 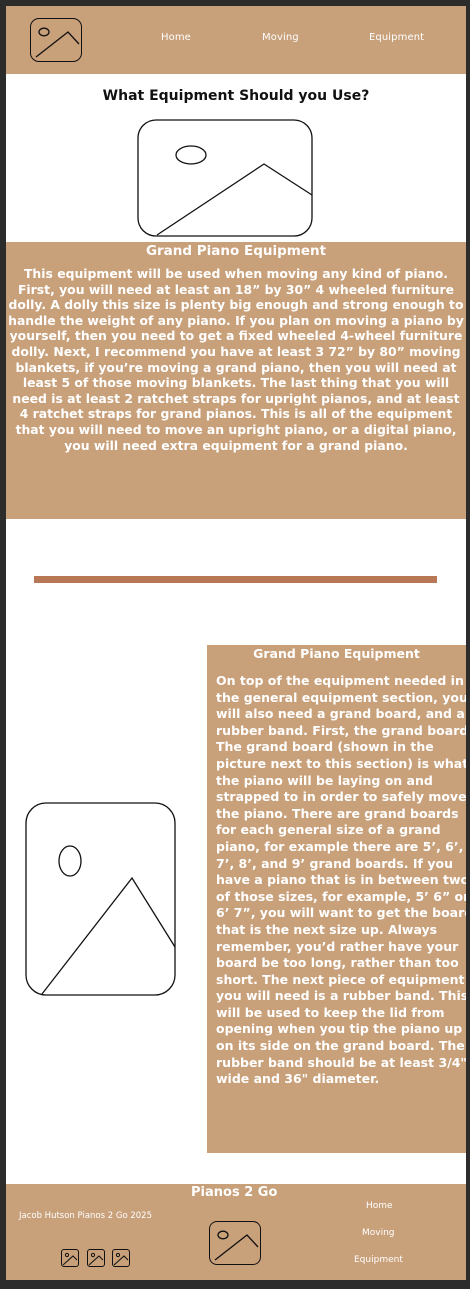 What do you see at coordinates (379, 1206) in the screenshot?
I see `footer-home-link: Home` at bounding box center [379, 1206].